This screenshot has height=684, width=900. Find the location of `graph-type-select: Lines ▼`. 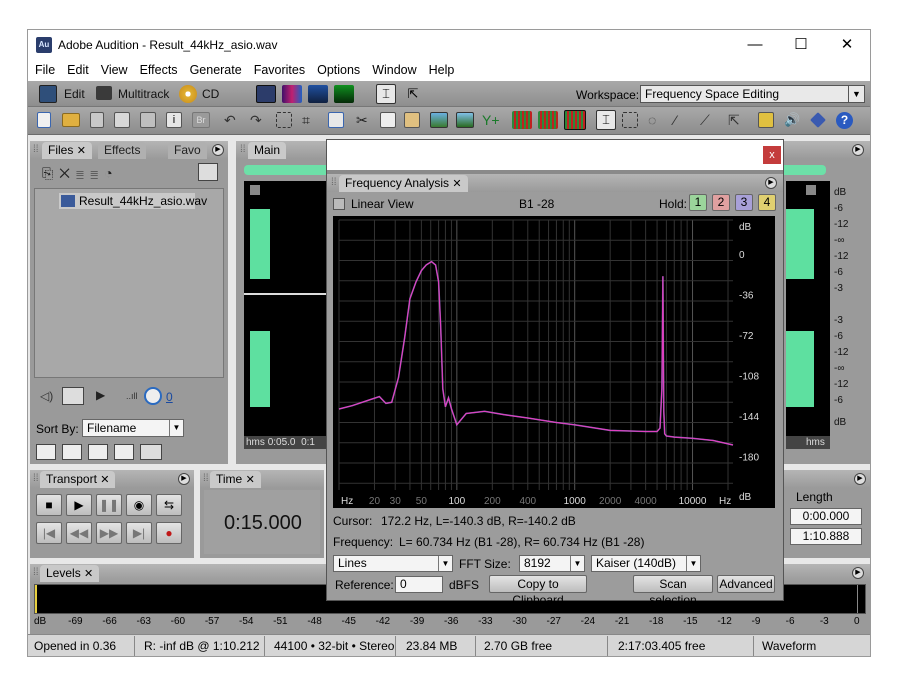

graph-type-select: Lines ▼ is located at coordinates (393, 563).